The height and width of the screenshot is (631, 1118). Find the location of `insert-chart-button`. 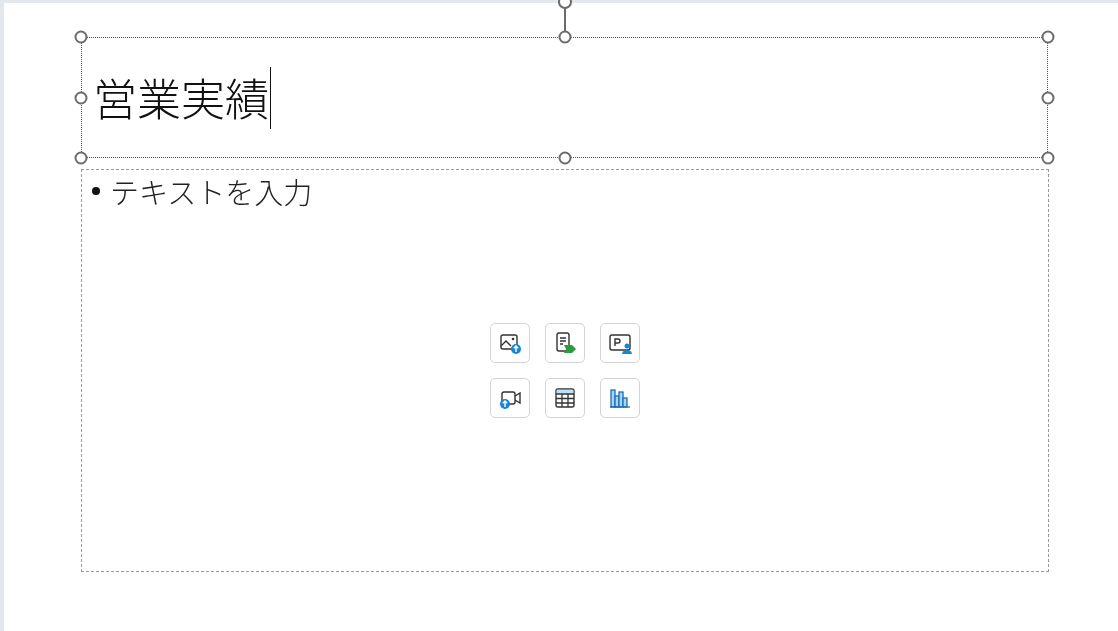

insert-chart-button is located at coordinates (620, 398).